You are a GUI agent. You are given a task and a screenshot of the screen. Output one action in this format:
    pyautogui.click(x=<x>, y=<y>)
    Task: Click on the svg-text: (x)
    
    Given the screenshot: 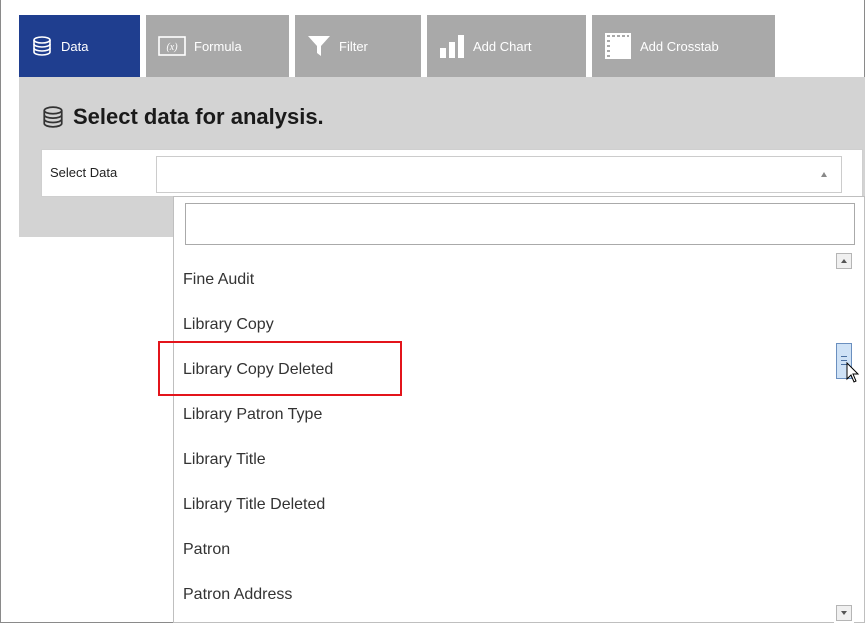 What is the action you would take?
    pyautogui.click(x=172, y=47)
    